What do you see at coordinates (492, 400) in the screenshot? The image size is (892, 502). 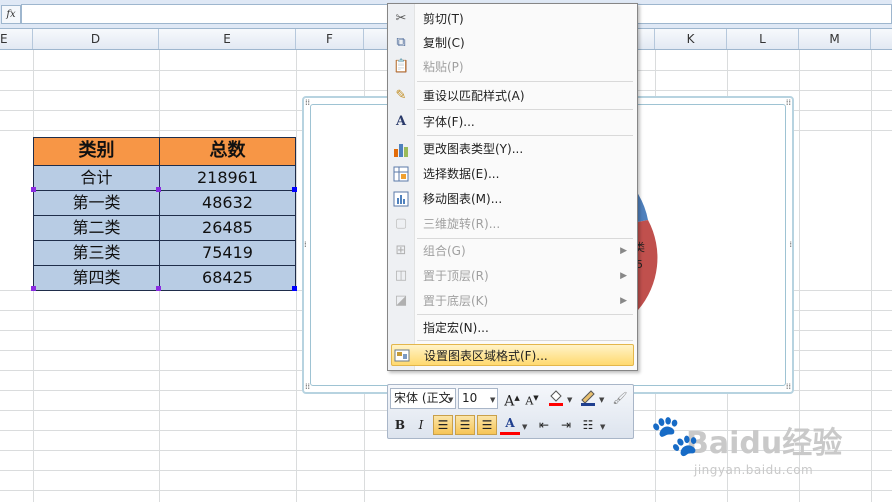 I see `font-size-dropdown-icon: ▼` at bounding box center [492, 400].